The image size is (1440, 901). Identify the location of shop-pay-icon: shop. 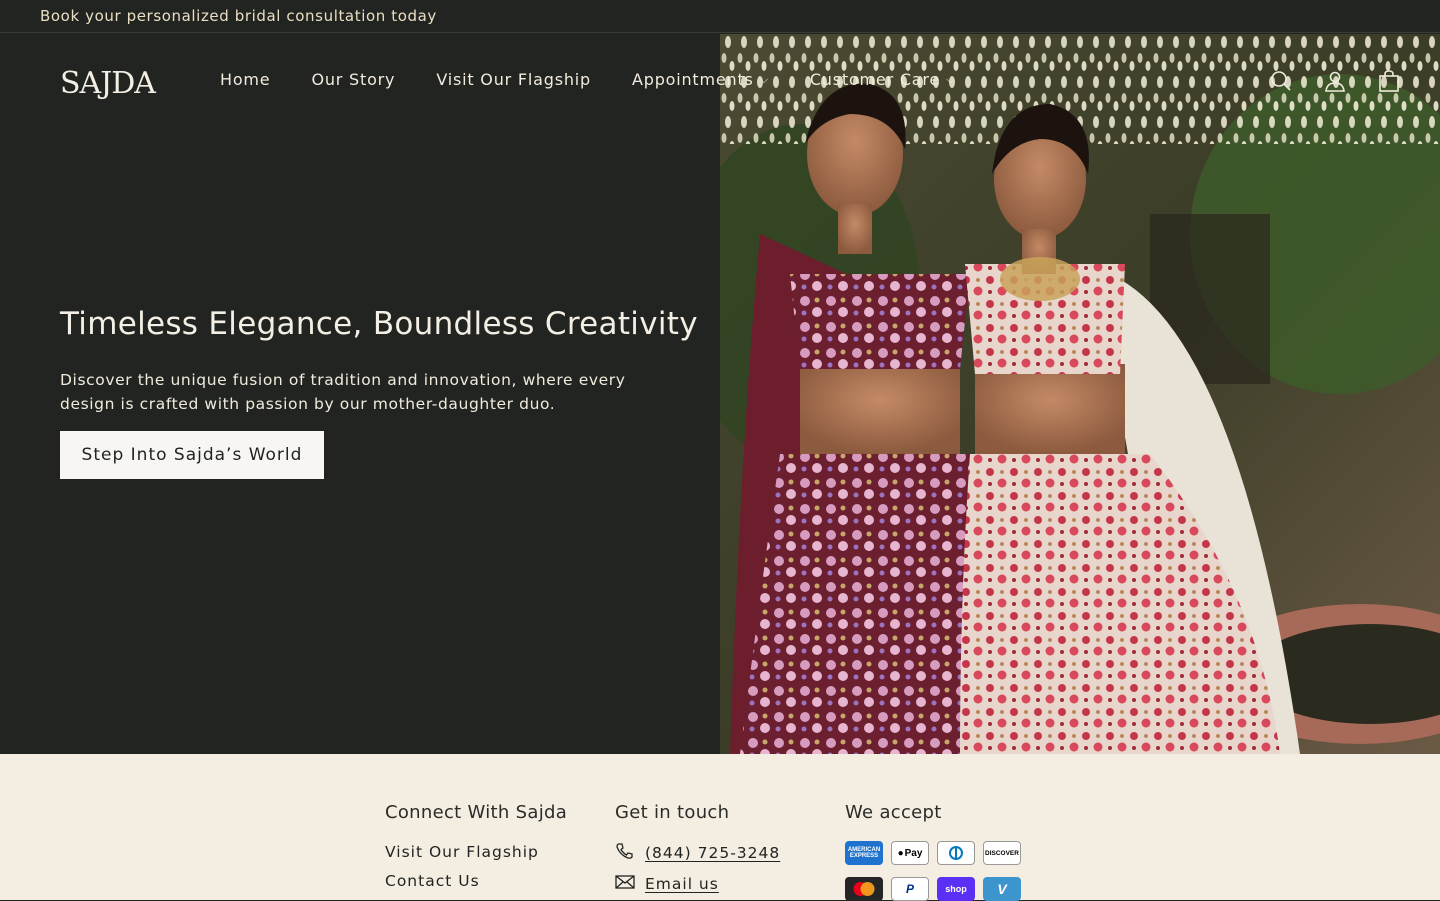
(956, 889).